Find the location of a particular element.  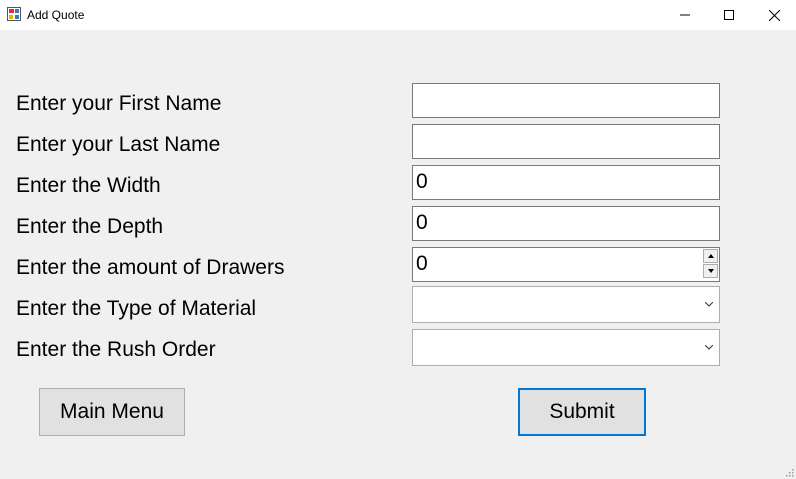

minimize-button is located at coordinates (685, 15).